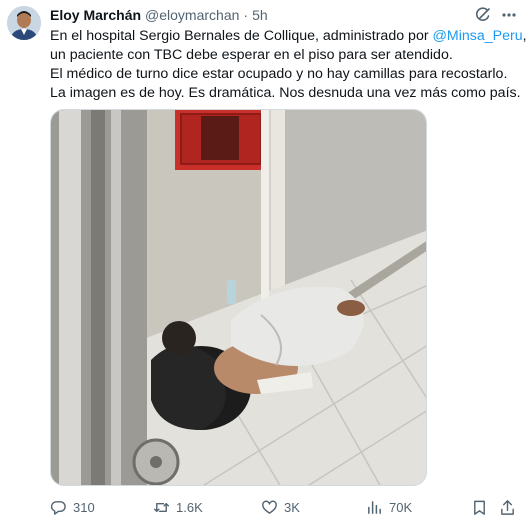  I want to click on bookmark-button, so click(482, 507).